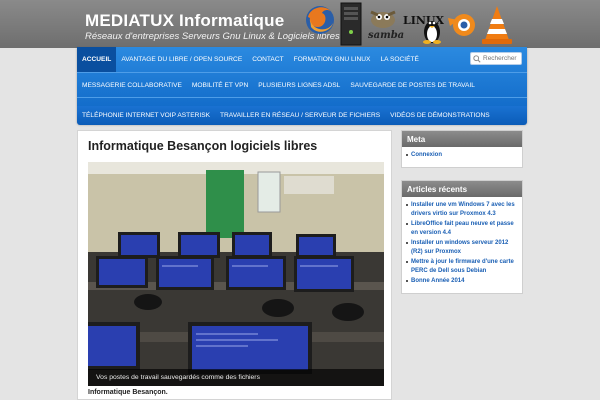  What do you see at coordinates (462, 281) in the screenshot?
I see `recent-post-link: Bonne Année 2014` at bounding box center [462, 281].